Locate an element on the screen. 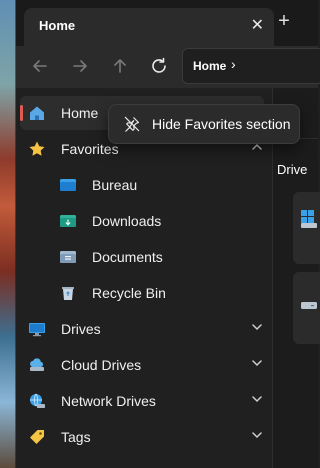 The width and height of the screenshot is (320, 468). back-button is located at coordinates (40, 66).